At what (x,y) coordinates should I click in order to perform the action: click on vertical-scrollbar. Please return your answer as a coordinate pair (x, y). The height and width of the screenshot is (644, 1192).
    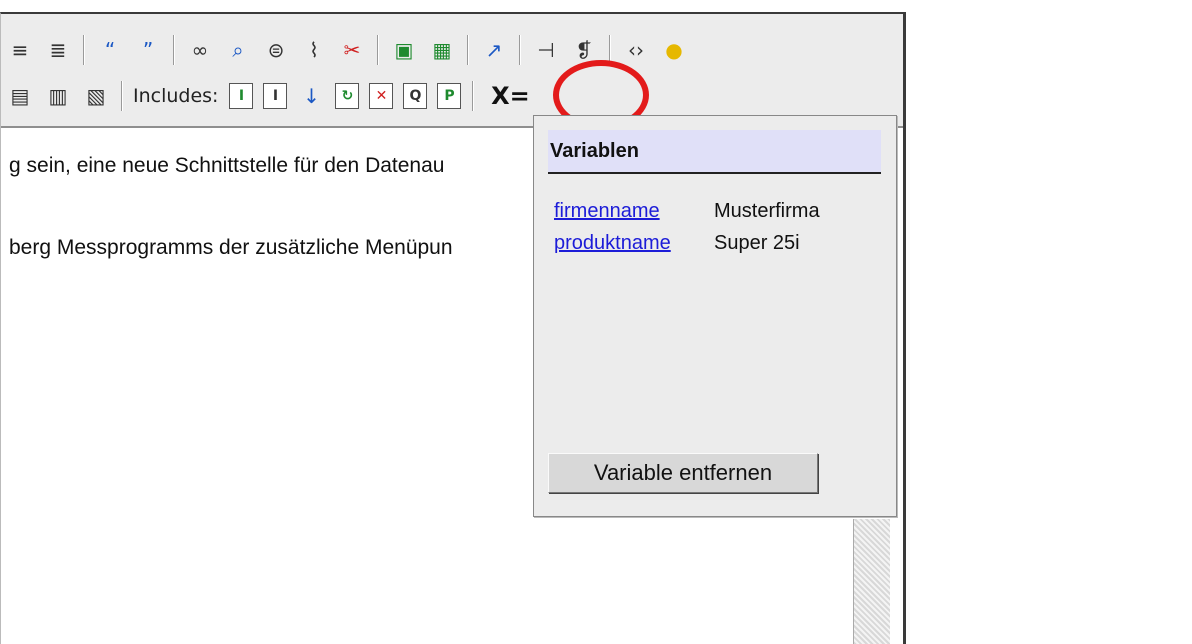
    Looking at the image, I should click on (871, 581).